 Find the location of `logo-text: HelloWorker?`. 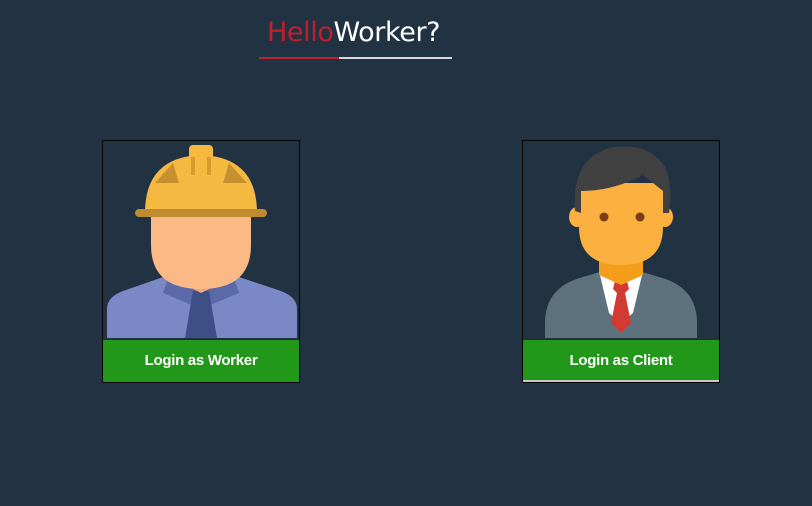

logo-text: HelloWorker? is located at coordinates (353, 33).